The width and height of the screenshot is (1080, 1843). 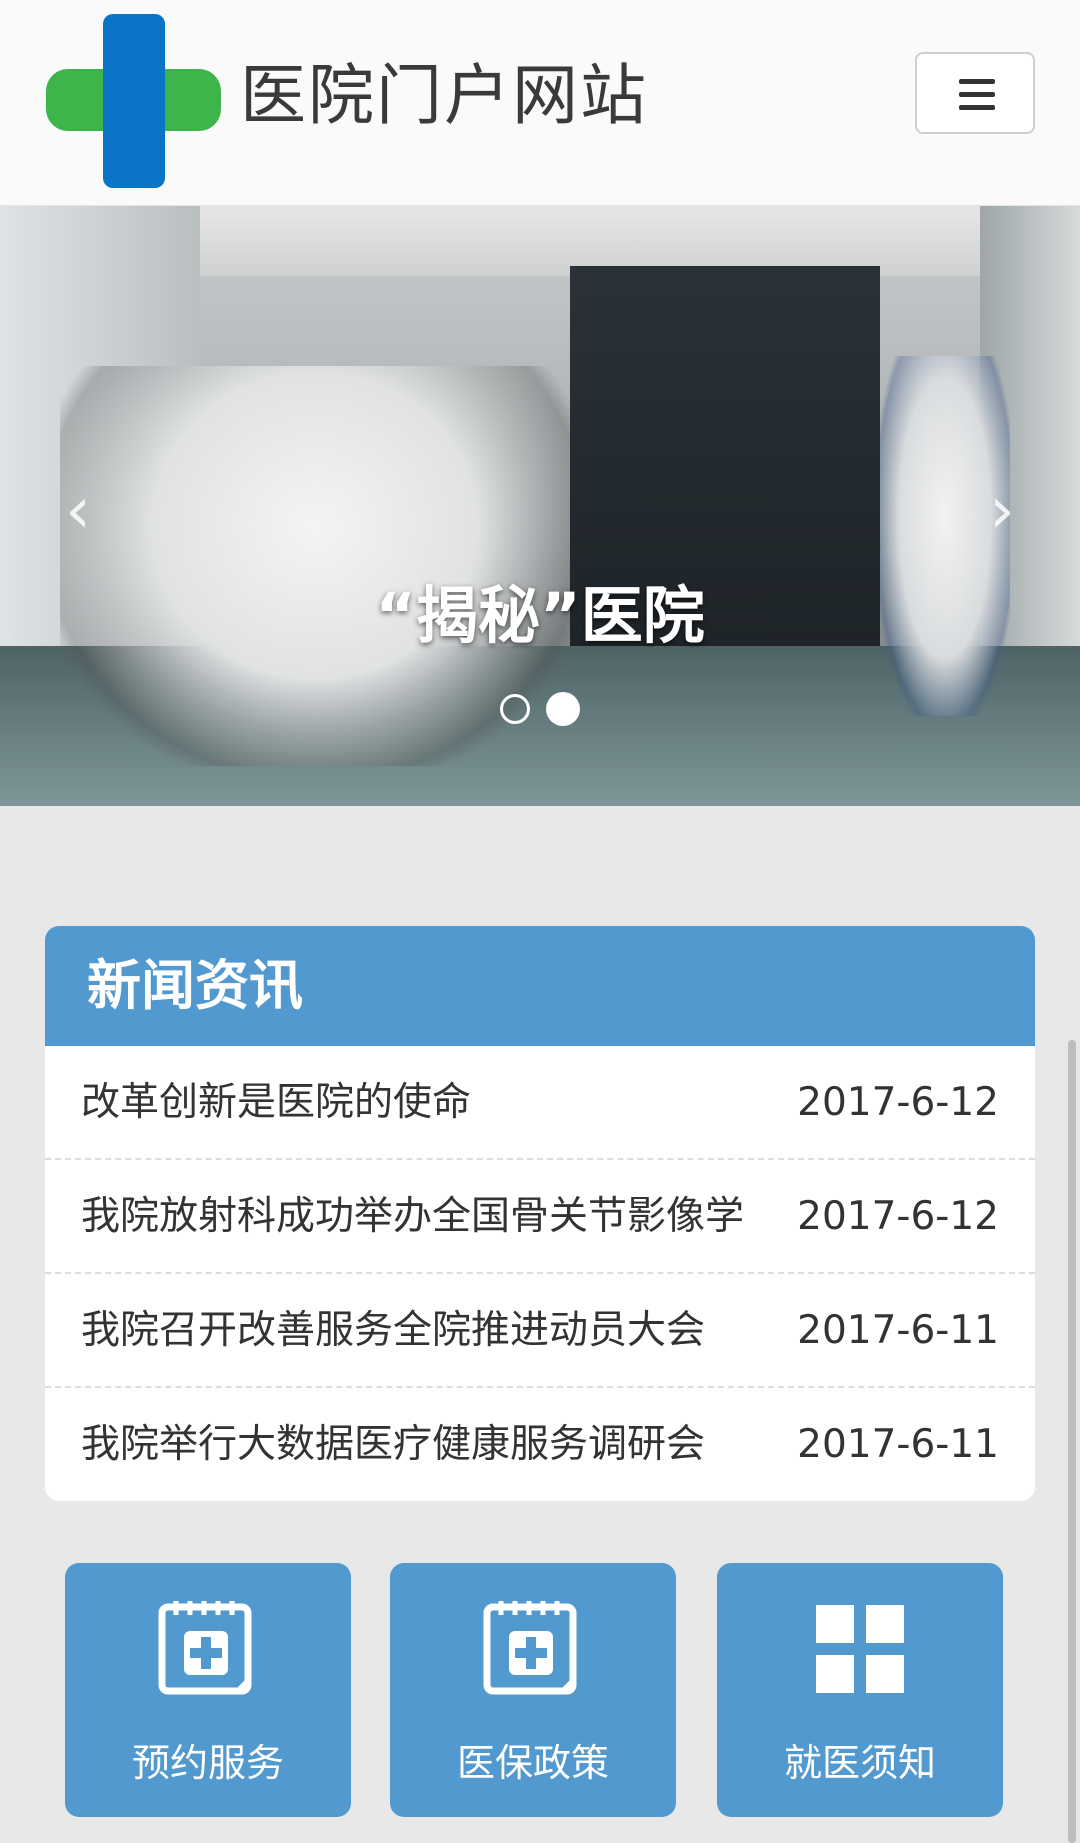 What do you see at coordinates (315, 566) in the screenshot?
I see `banner-photo-doctors` at bounding box center [315, 566].